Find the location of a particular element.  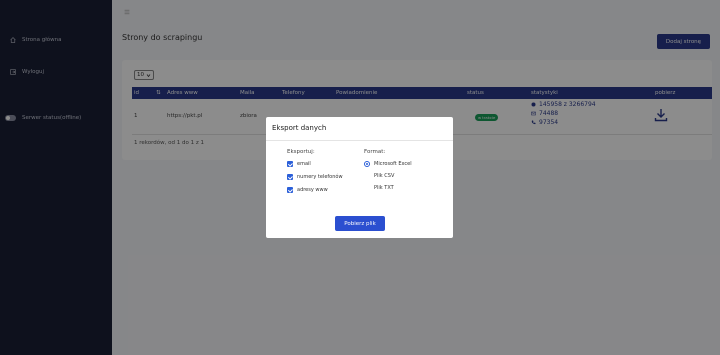

radio-selected is located at coordinates (367, 164).